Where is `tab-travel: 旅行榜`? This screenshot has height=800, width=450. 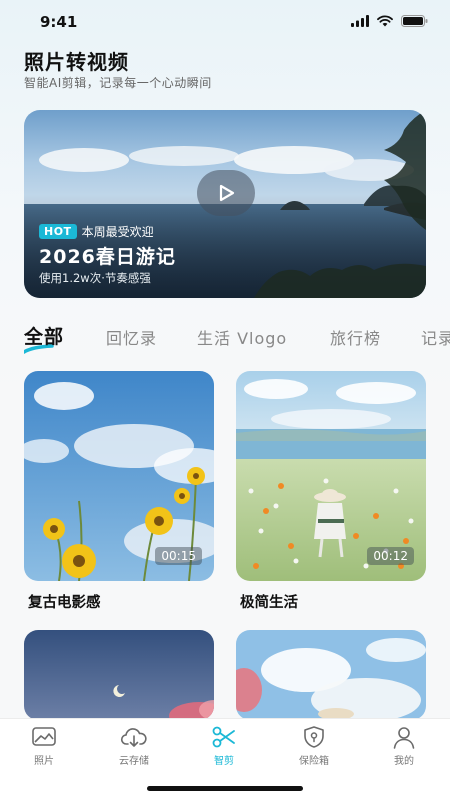
tab-travel: 旅行榜 is located at coordinates (355, 337).